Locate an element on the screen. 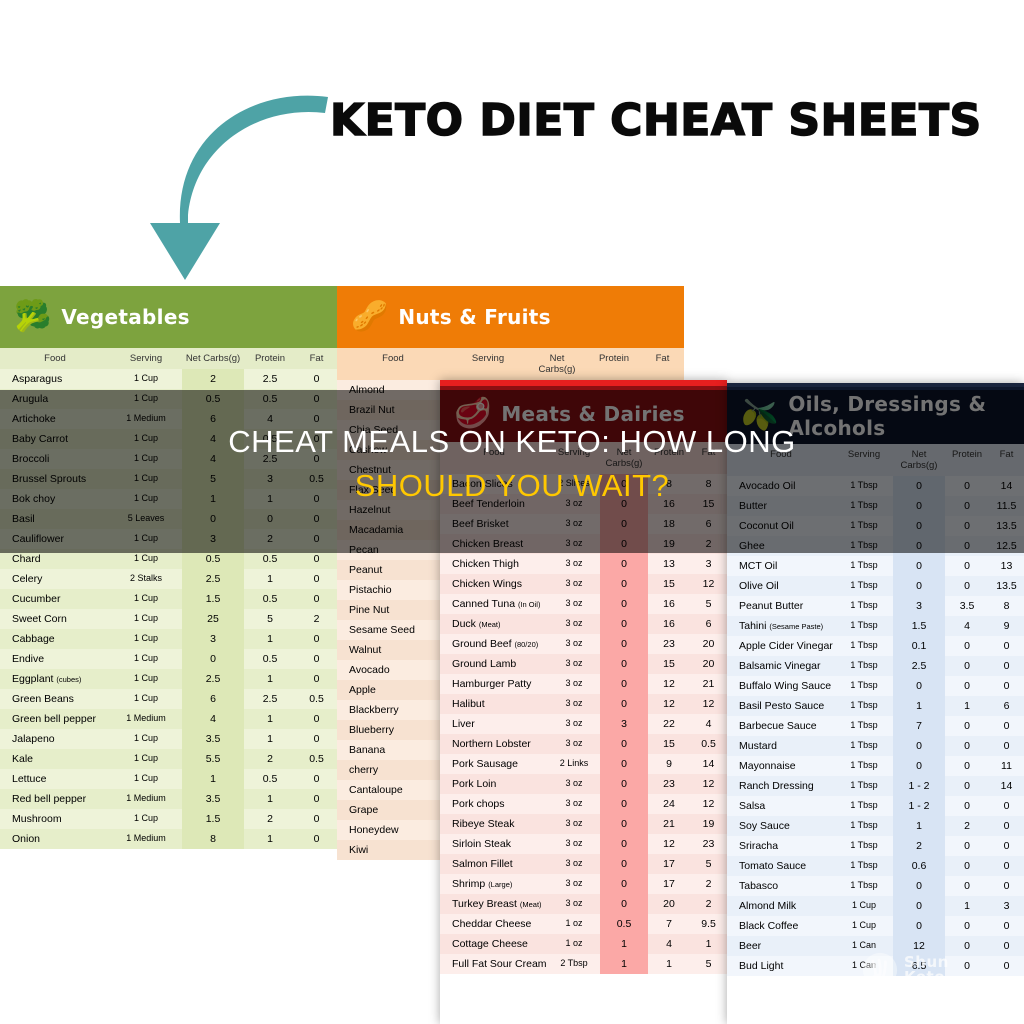 This screenshot has height=1024, width=1024. cell-food: Soy Sauce is located at coordinates (781, 826).